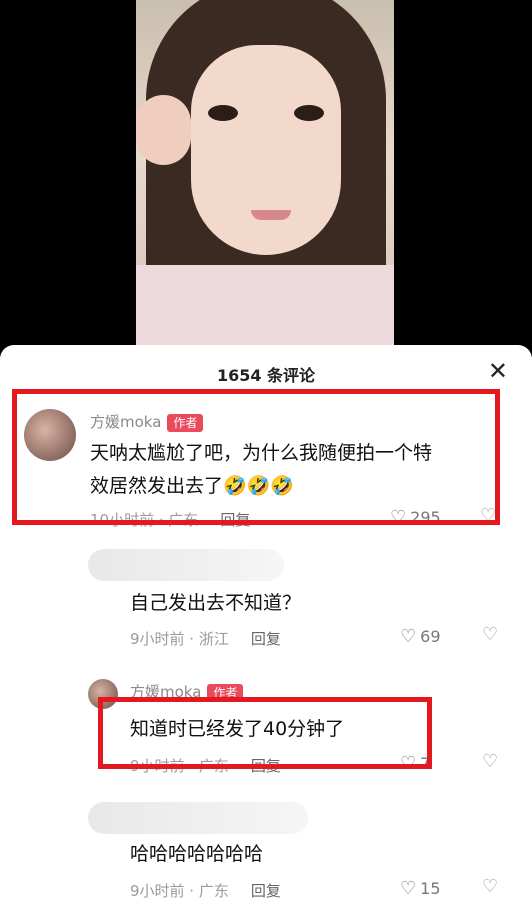 The image size is (532, 915). Describe the element at coordinates (266, 375) in the screenshot. I see `comment-count-title: 1654 条评论` at that location.